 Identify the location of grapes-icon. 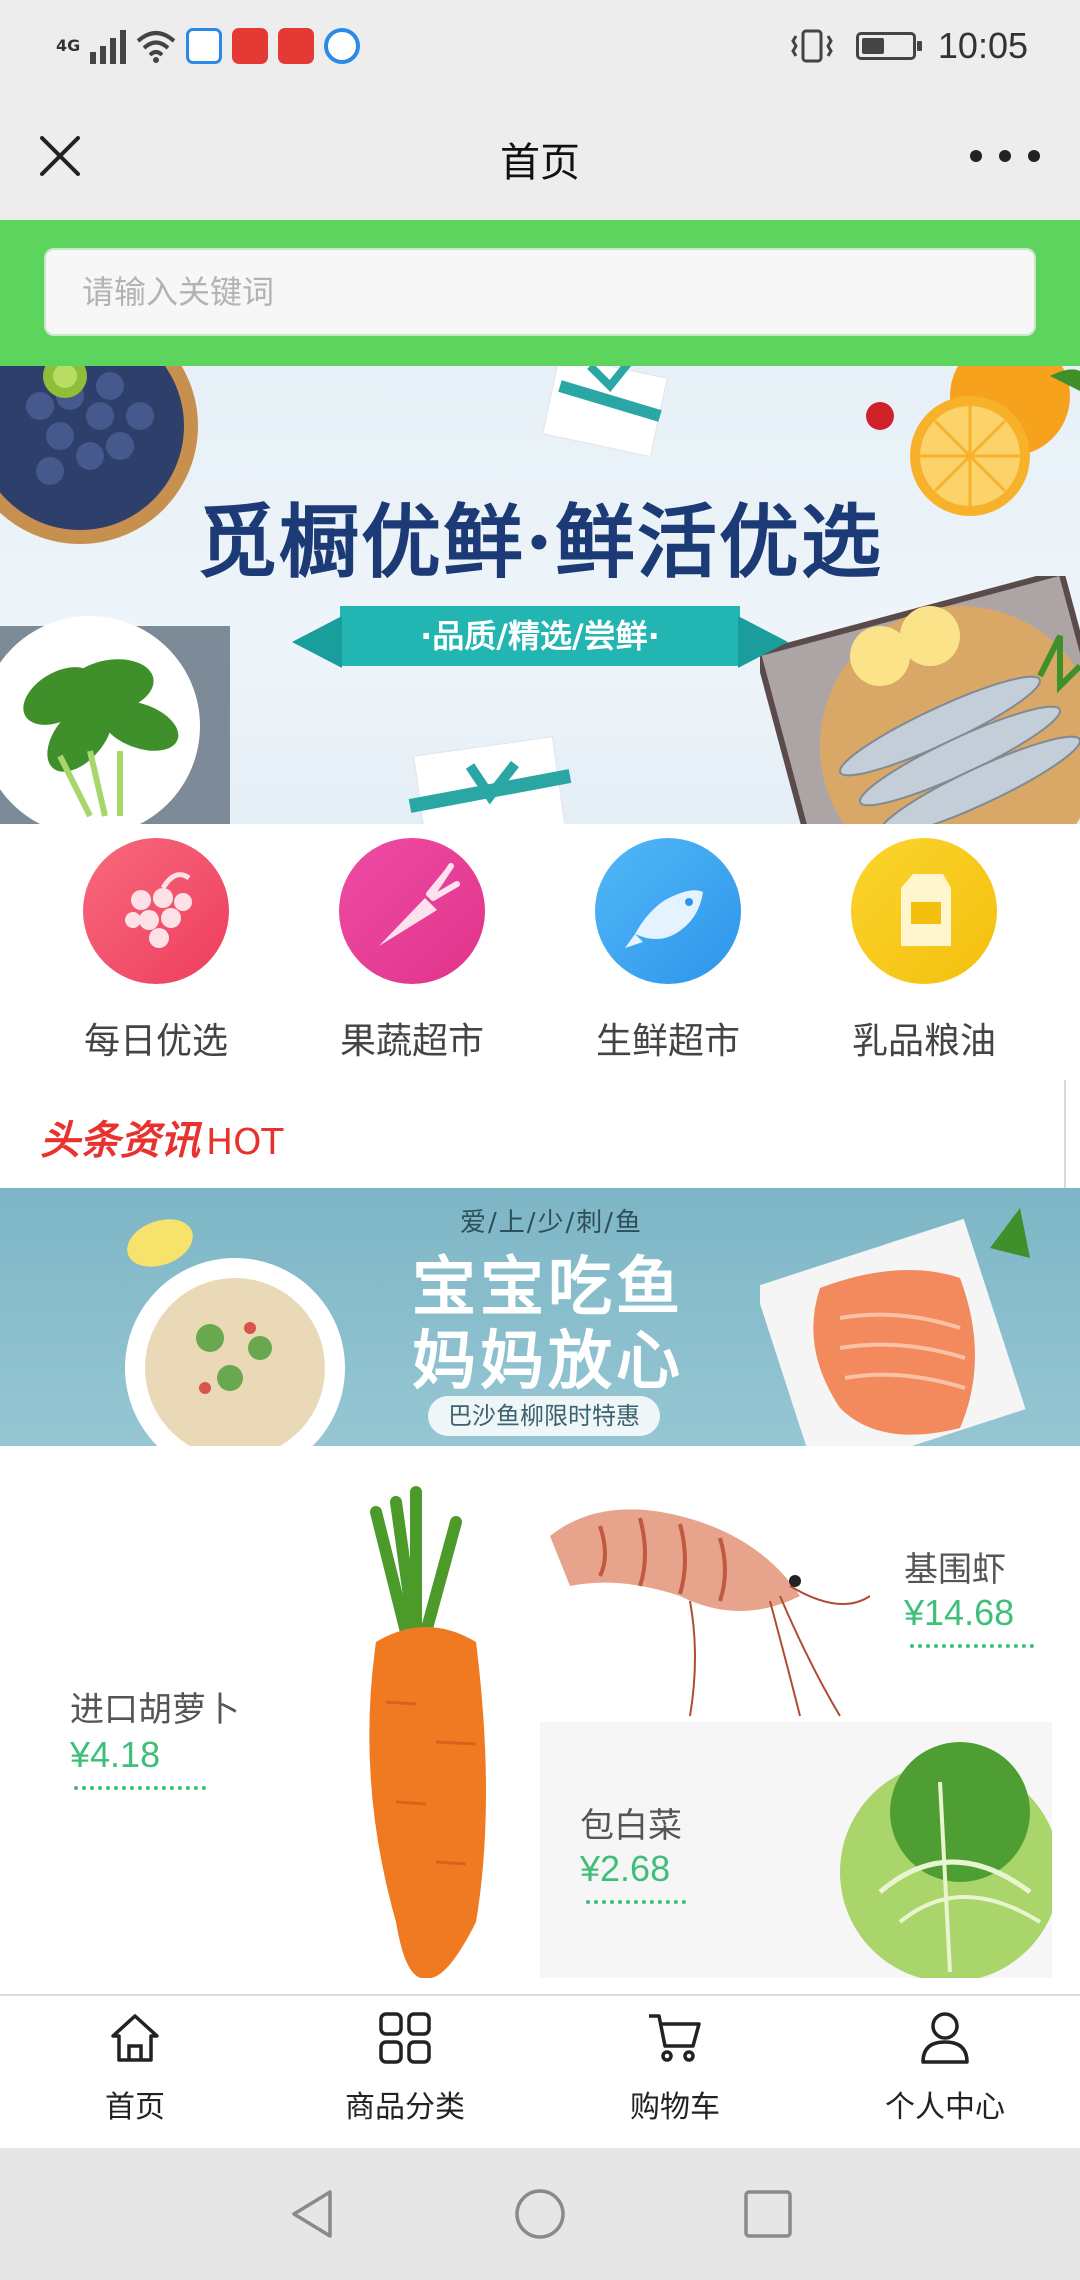
(156, 911).